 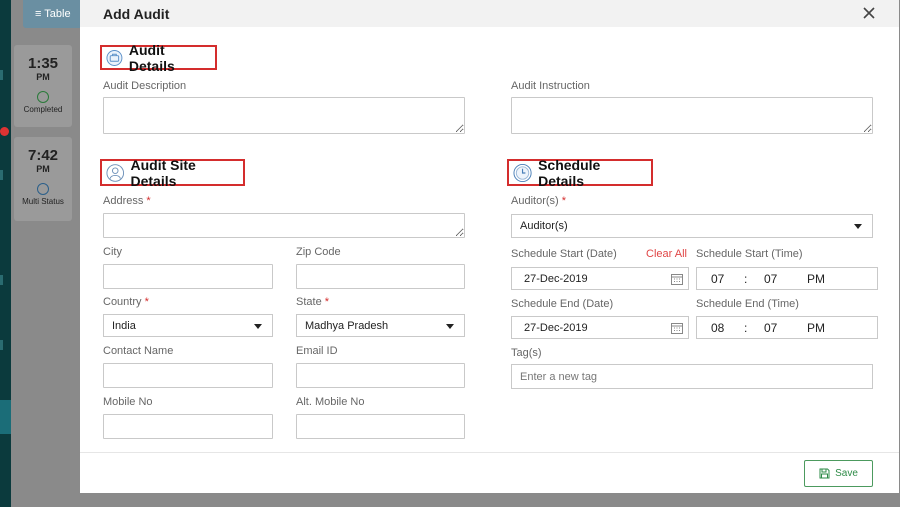 What do you see at coordinates (380, 426) in the screenshot?
I see `alt-mobile-no-input` at bounding box center [380, 426].